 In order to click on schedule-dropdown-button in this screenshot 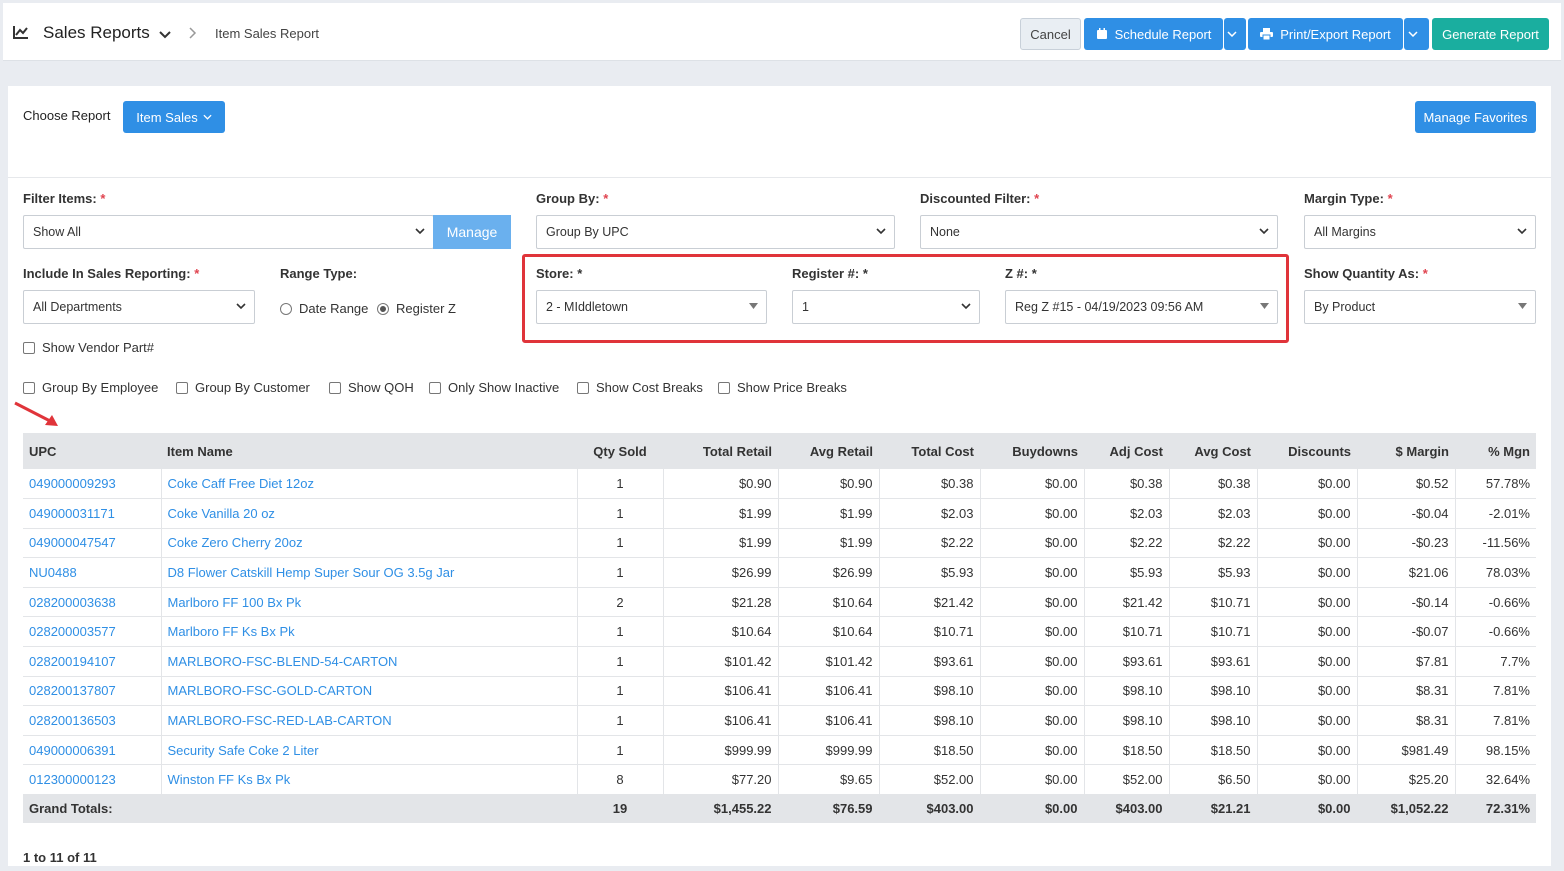, I will do `click(1235, 34)`.